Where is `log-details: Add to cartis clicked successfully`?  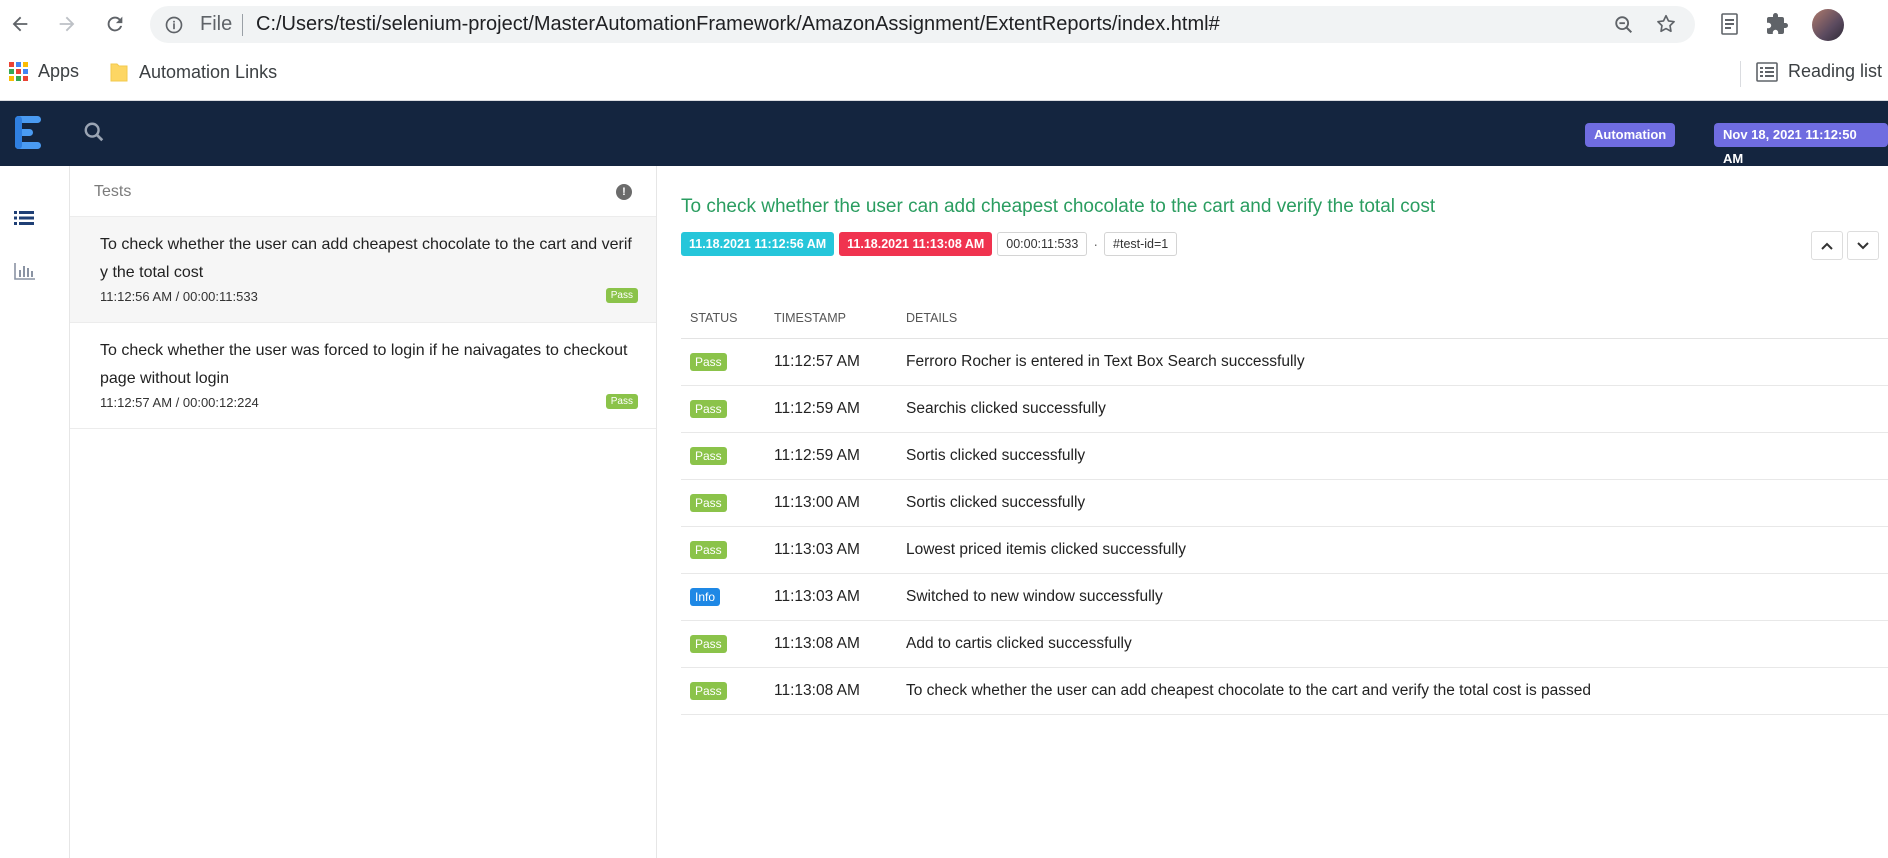 log-details: Add to cartis clicked successfully is located at coordinates (1392, 644).